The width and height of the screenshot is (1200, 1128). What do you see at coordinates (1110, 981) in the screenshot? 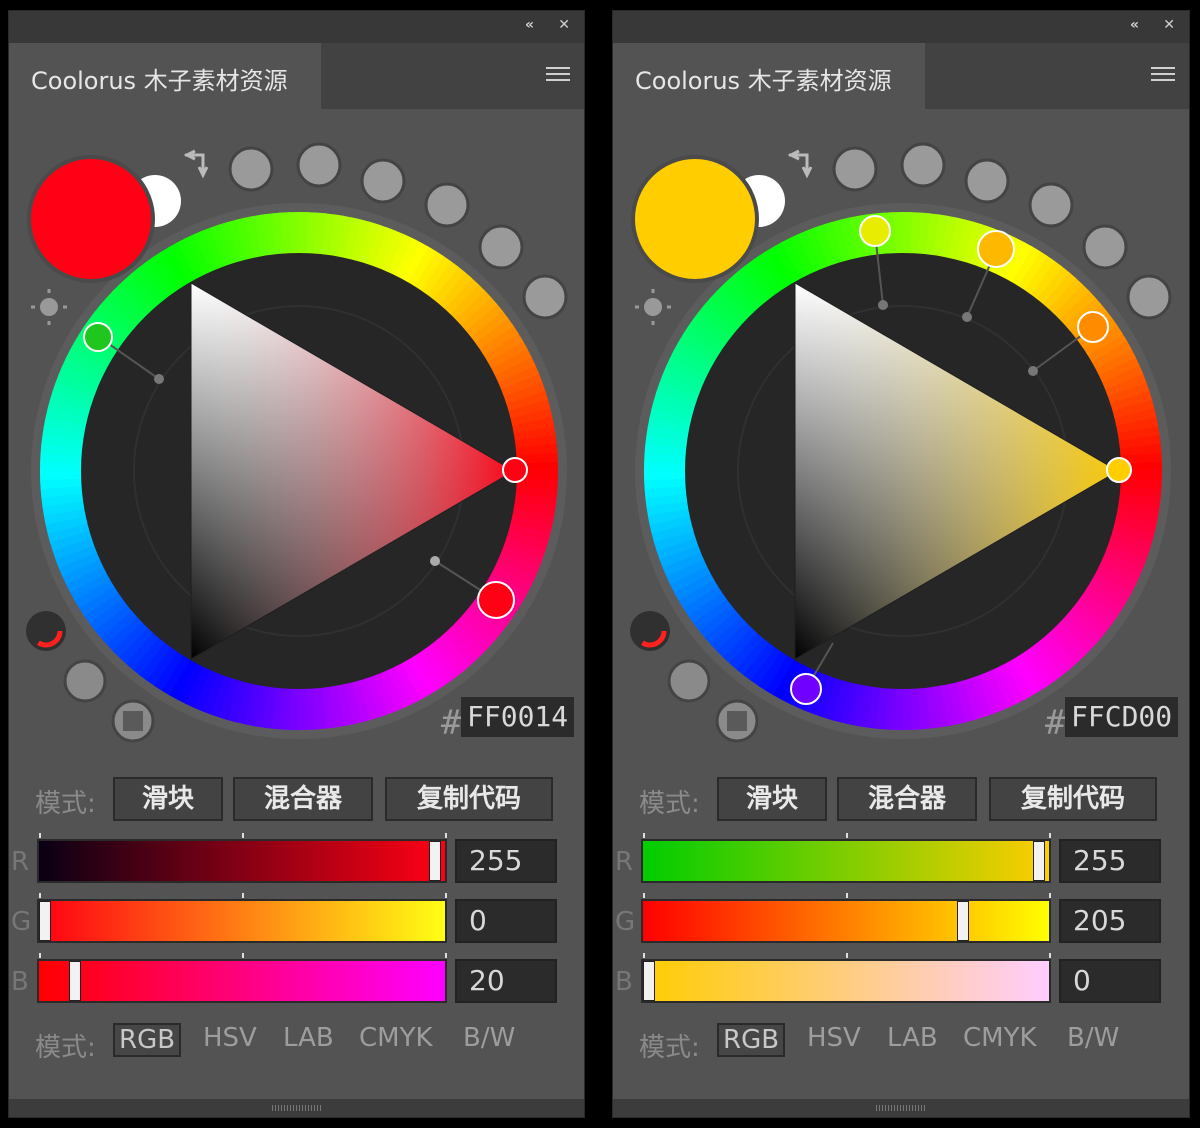
I see `value-b: 0` at bounding box center [1110, 981].